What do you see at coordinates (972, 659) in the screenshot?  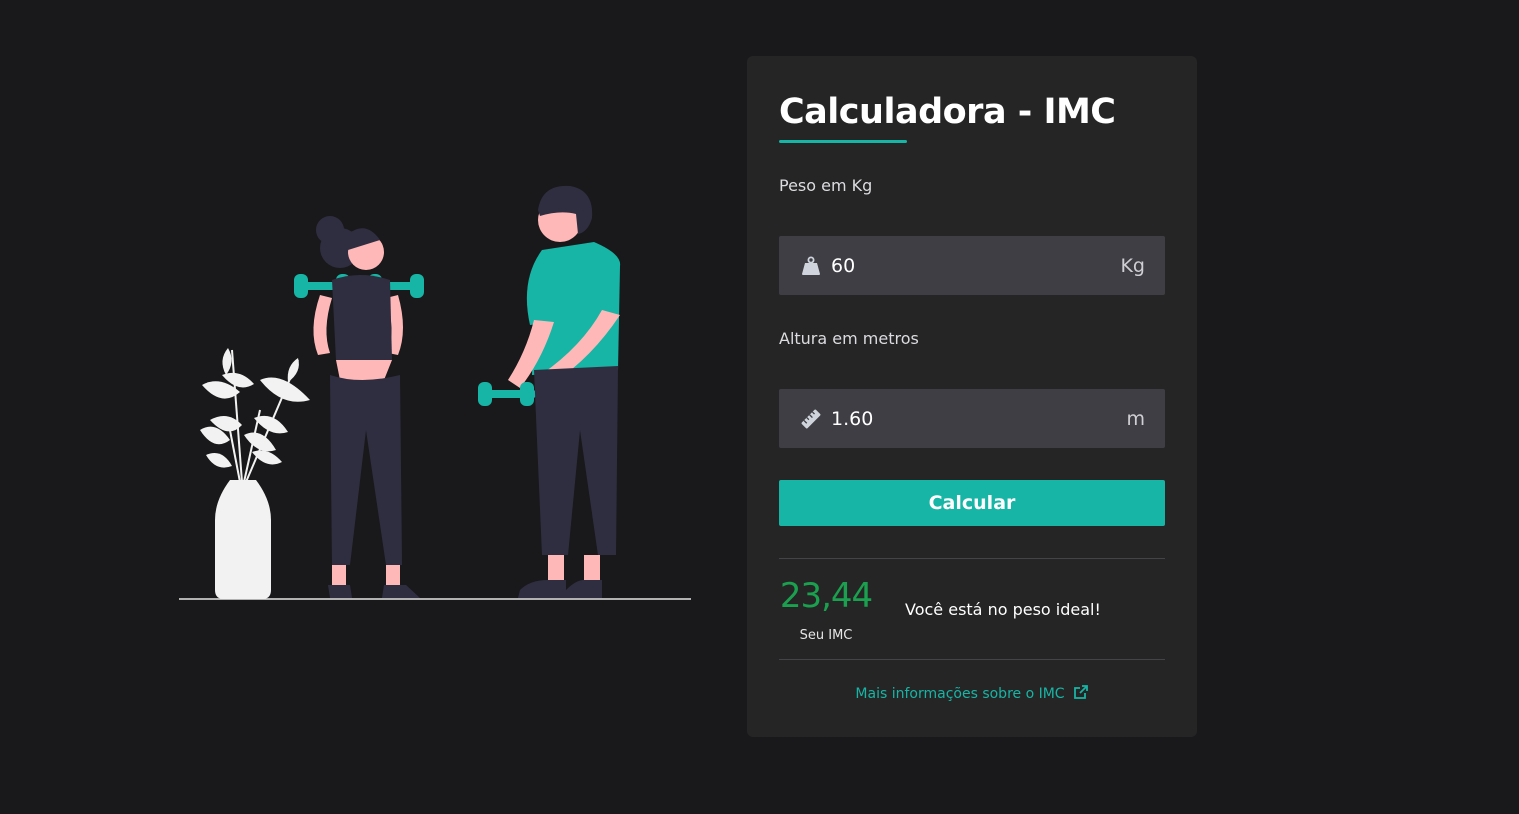 I see `result-divider-bottom` at bounding box center [972, 659].